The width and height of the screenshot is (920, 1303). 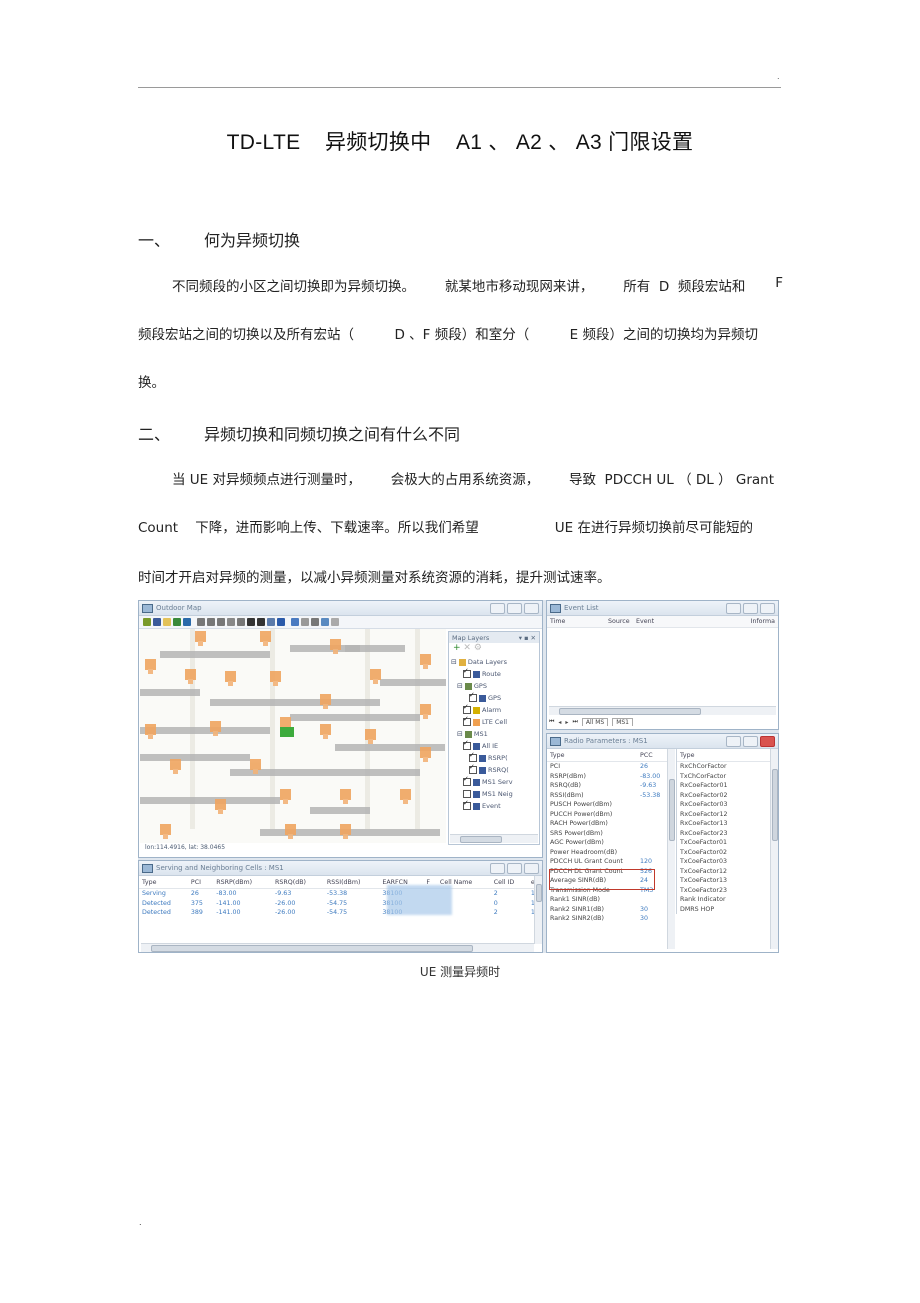 I want to click on right-vscroll, so click(x=774, y=849).